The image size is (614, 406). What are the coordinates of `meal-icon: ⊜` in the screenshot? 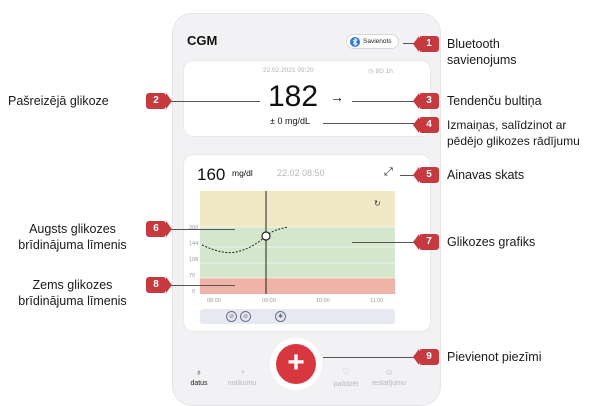 It's located at (245, 316).